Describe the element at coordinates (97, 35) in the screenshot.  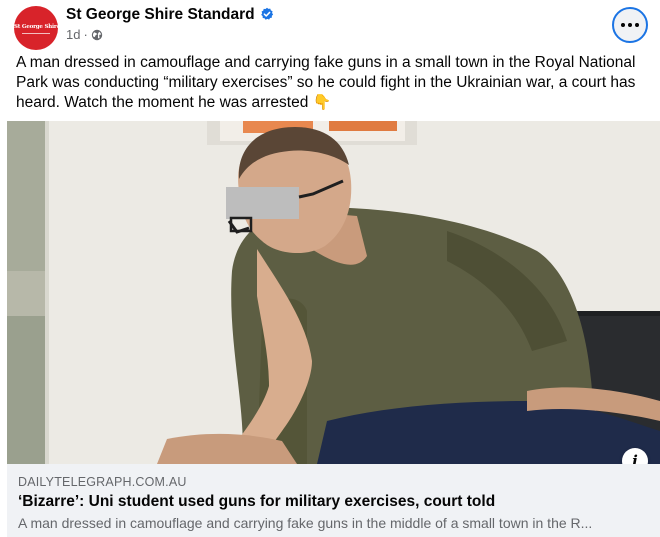
I see `globe-icon` at that location.